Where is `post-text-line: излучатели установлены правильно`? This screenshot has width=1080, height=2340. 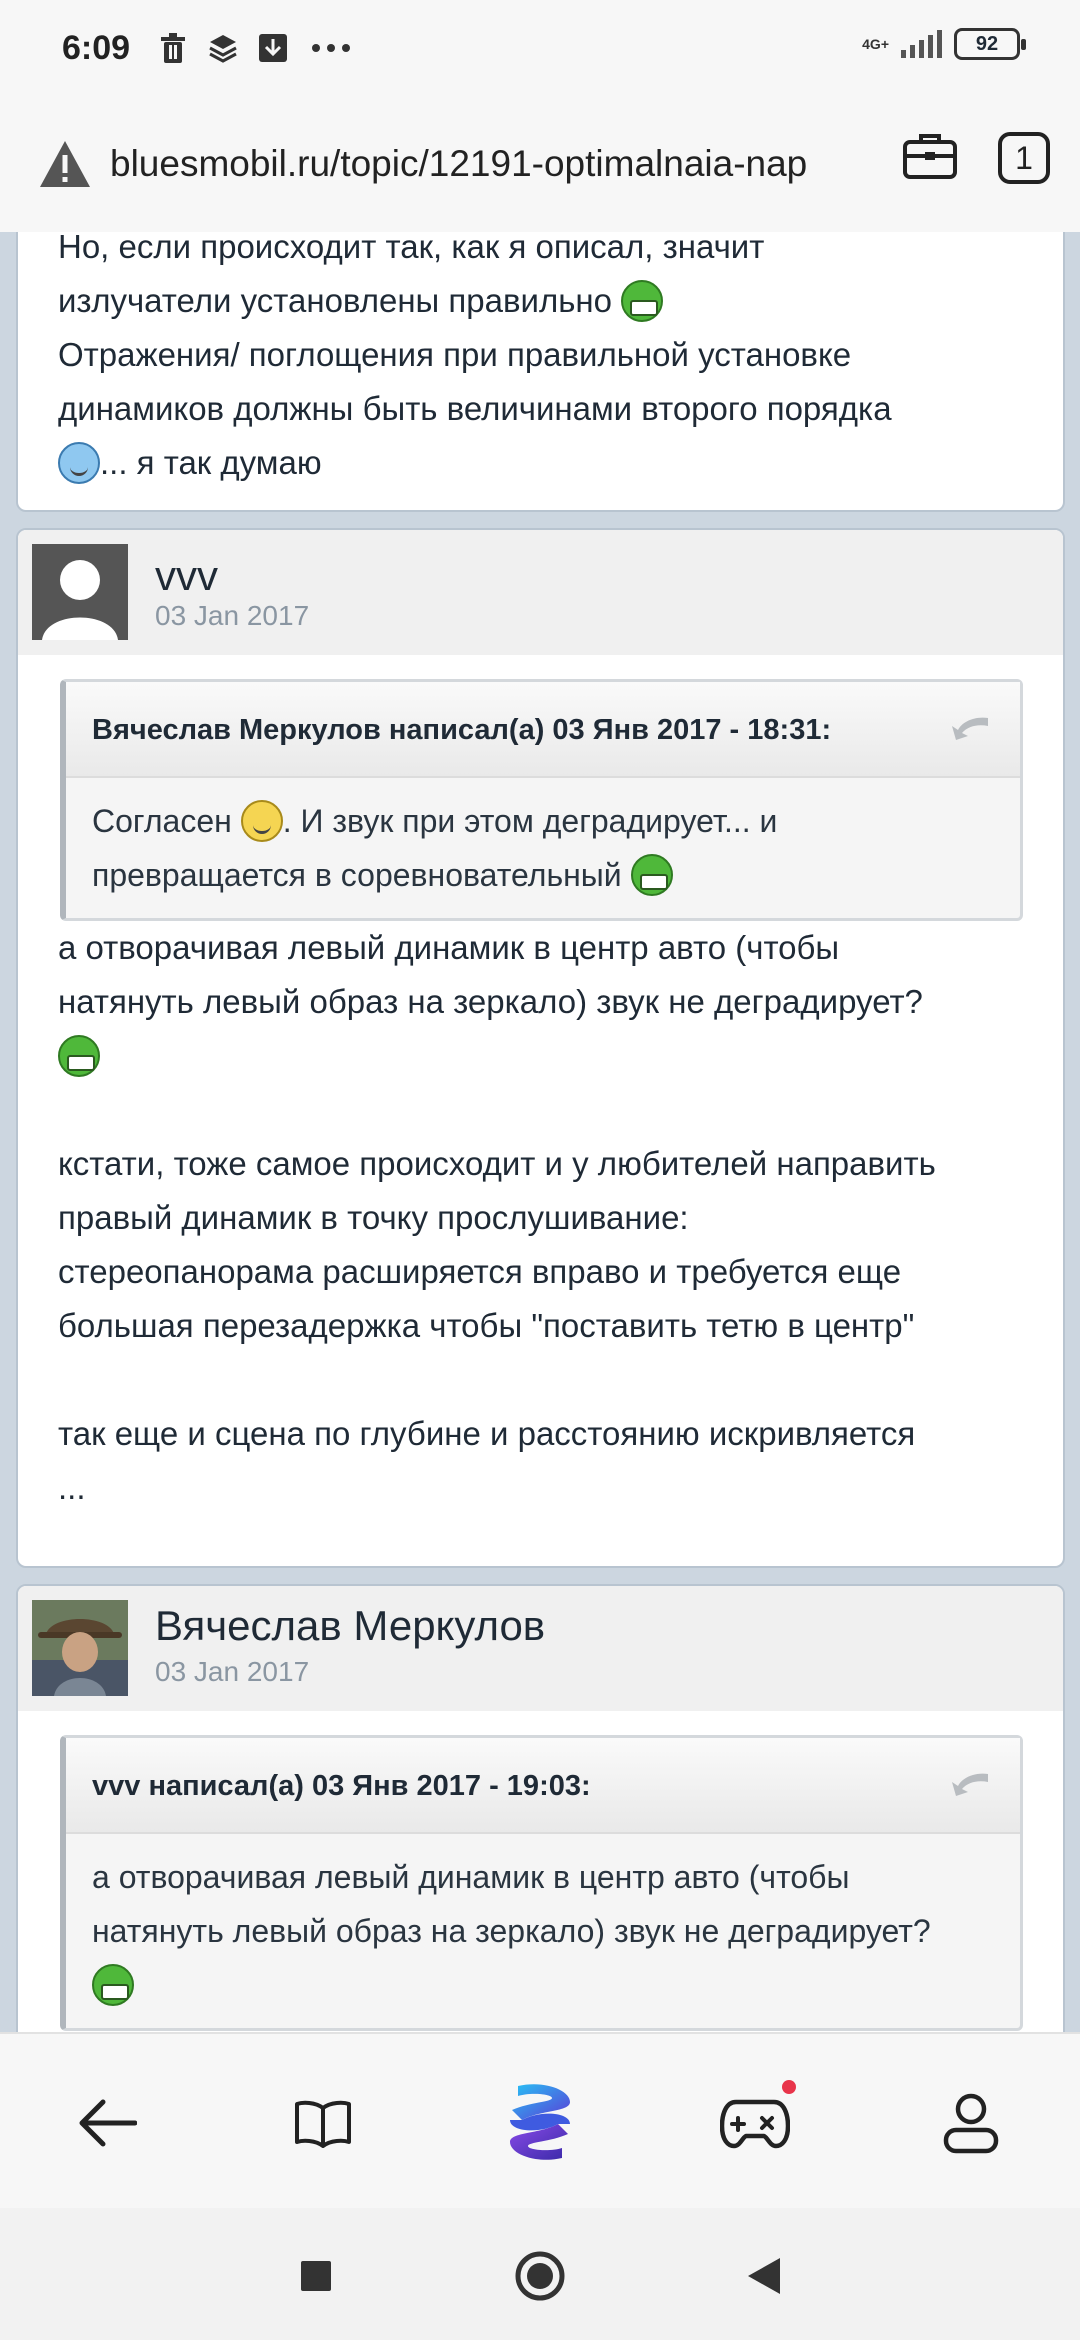 post-text-line: излучатели установлены правильно is located at coordinates (335, 300).